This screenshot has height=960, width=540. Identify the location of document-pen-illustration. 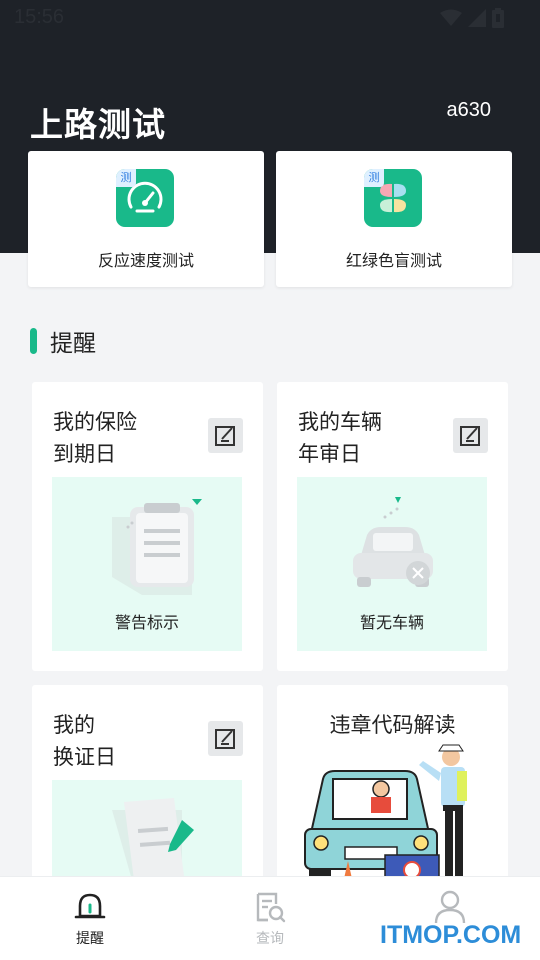
(147, 835).